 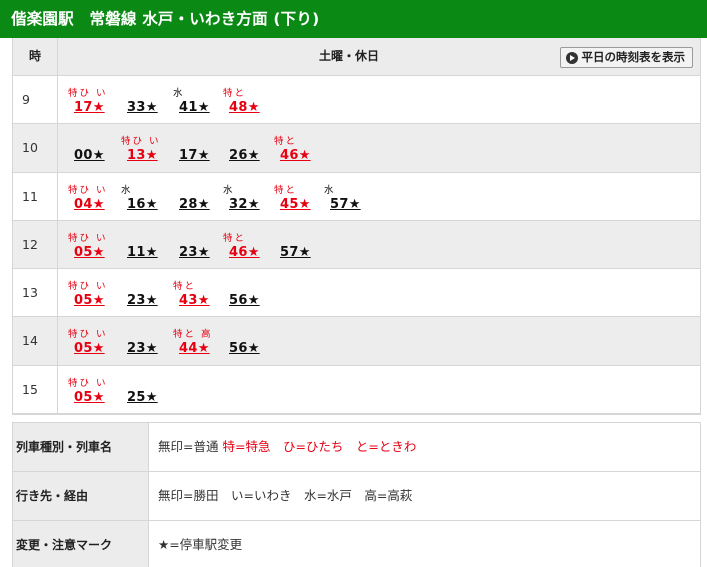 I want to click on legend-label-change-mark: 変更・注意マーク, so click(x=81, y=544).